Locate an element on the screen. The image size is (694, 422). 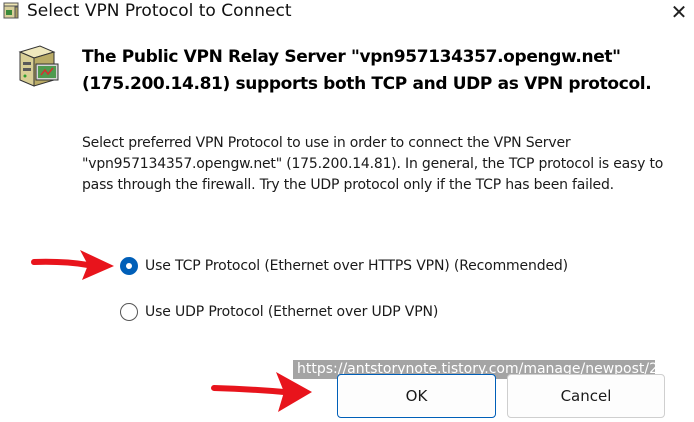
udp-protocol-option: Use UDP Protocol (Ethernet over UDP VPN) is located at coordinates (279, 312).